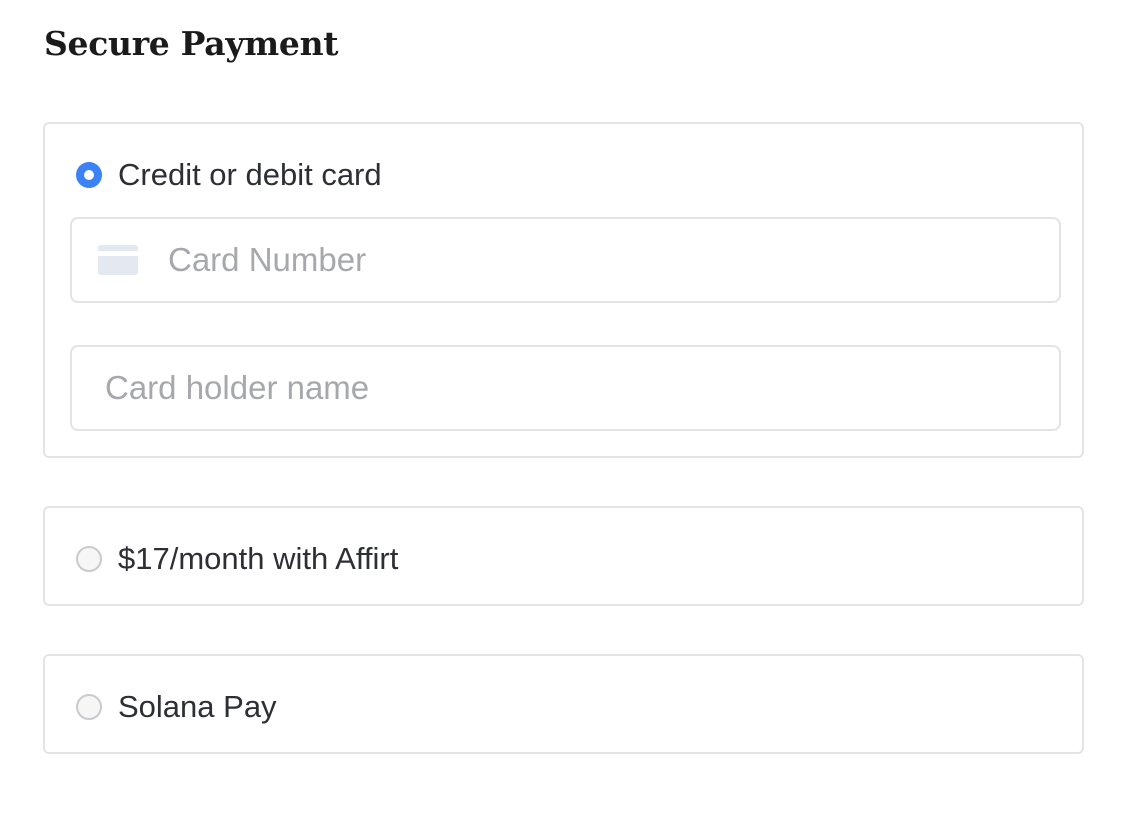 The width and height of the screenshot is (1132, 818). I want to click on card-holder-field, so click(565, 388).